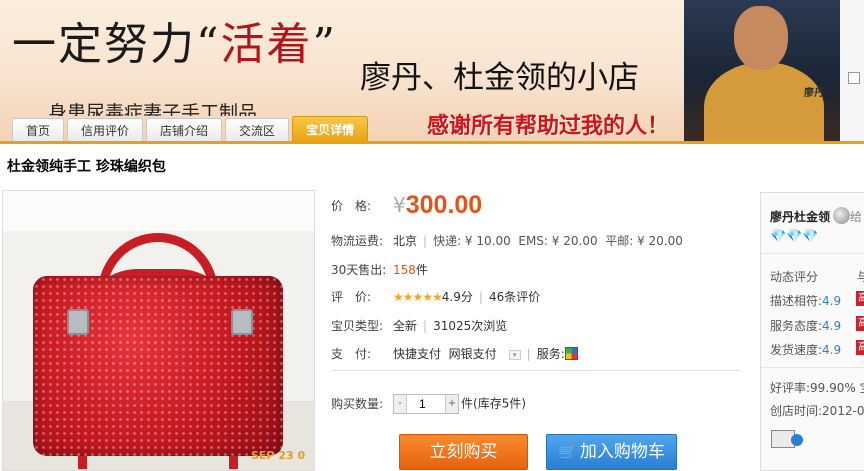 Image resolution: width=864 pixels, height=471 pixels. I want to click on quantity-row: 购买数量:-+件(库存5件), so click(428, 404).